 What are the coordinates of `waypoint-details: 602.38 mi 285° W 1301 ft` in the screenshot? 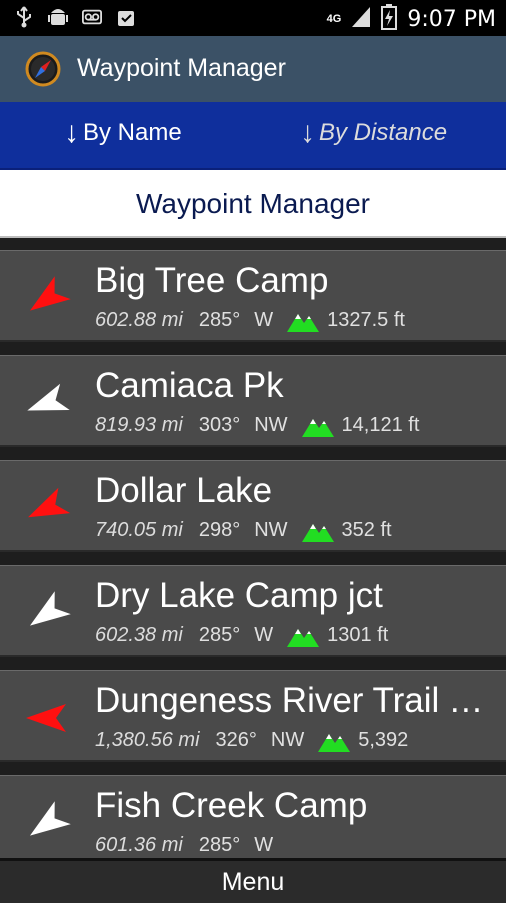 It's located at (241, 635).